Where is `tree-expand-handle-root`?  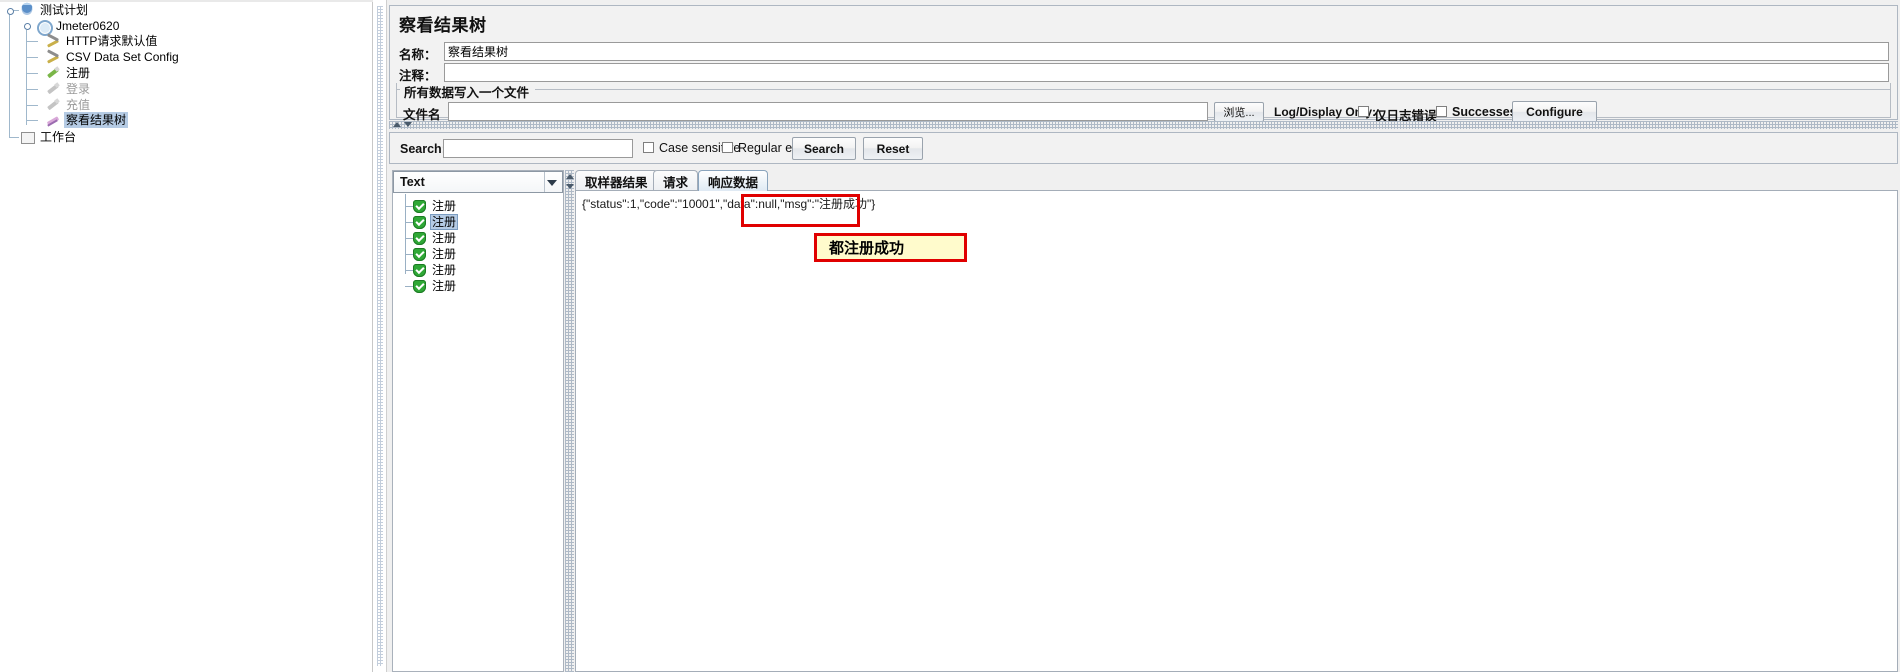
tree-expand-handle-root is located at coordinates (9, 10).